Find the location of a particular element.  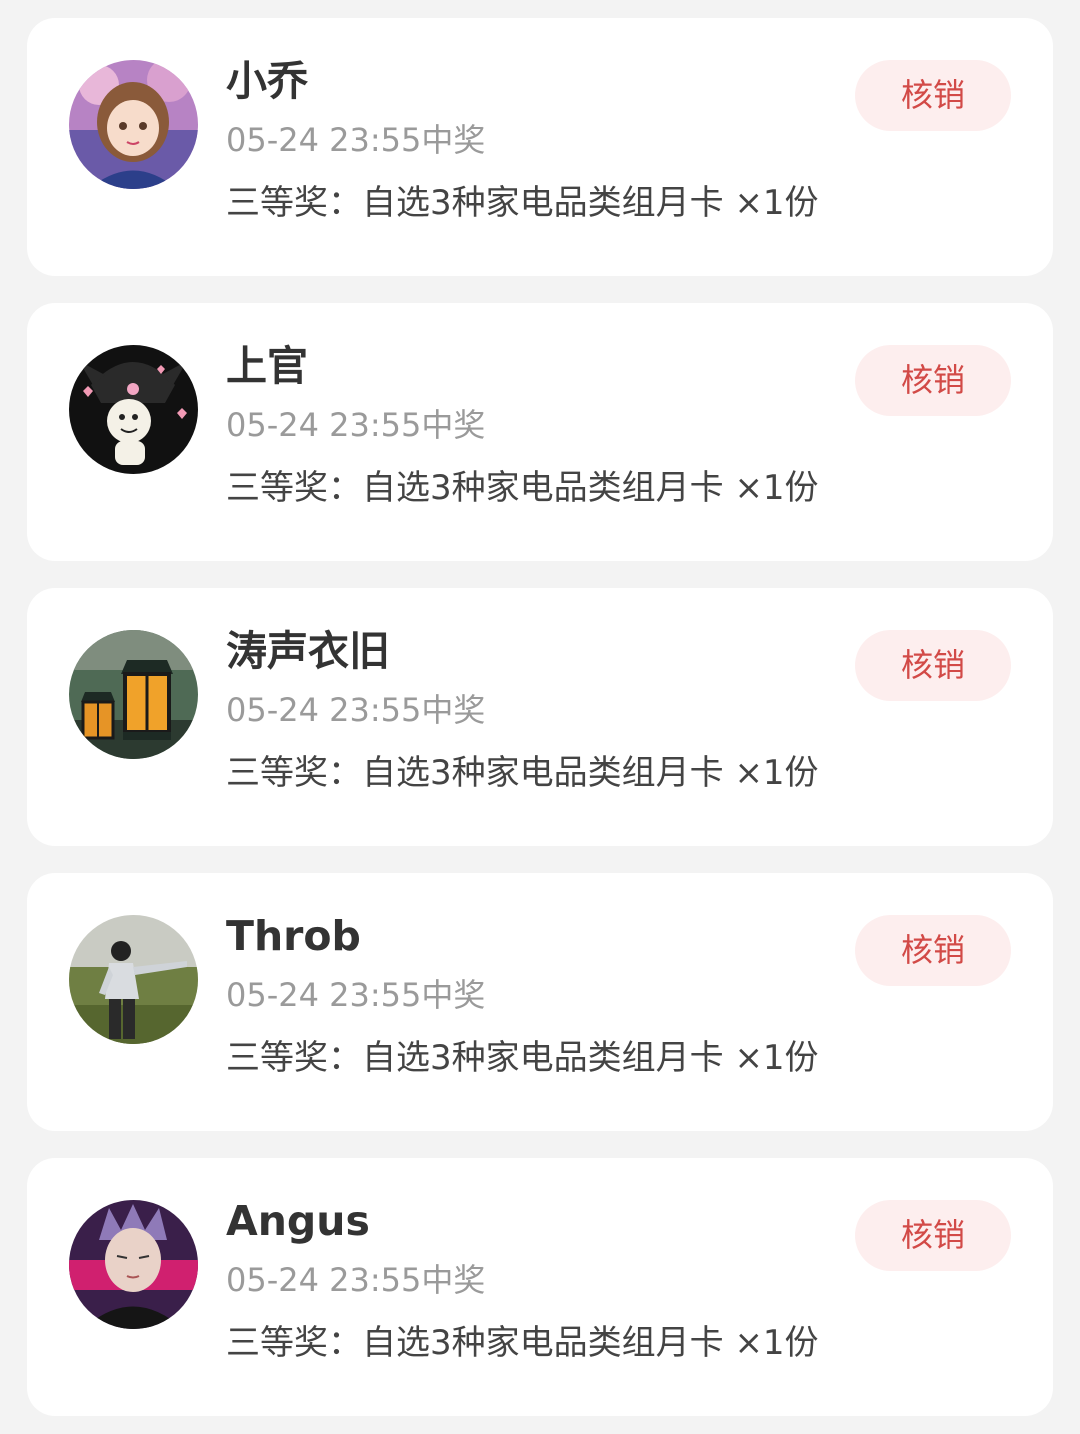

person-in-field-avatar-icon is located at coordinates (133, 979).